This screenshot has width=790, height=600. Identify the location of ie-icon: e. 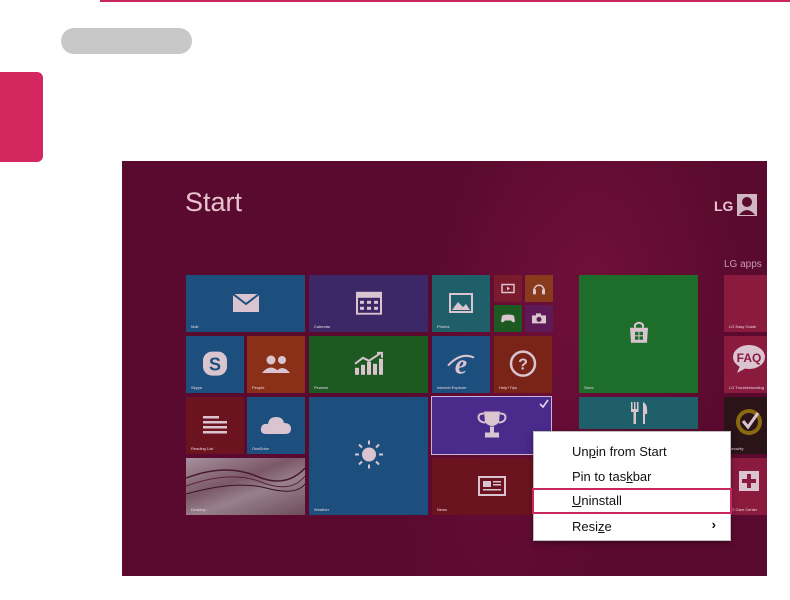
(461, 363).